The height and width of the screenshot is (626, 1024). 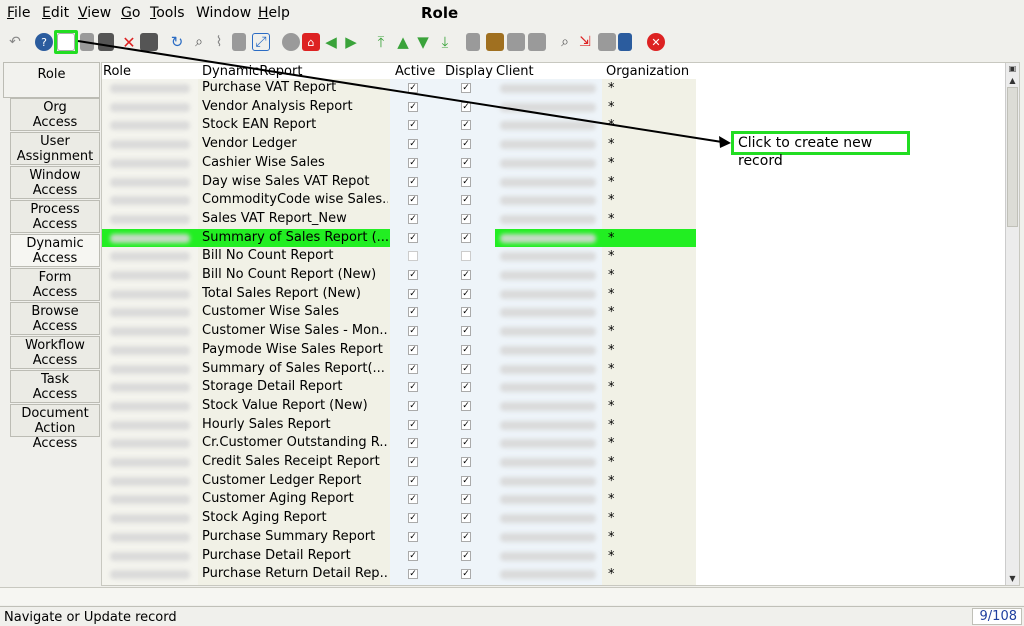 I want to click on delete-icon: ✕, so click(x=129, y=42).